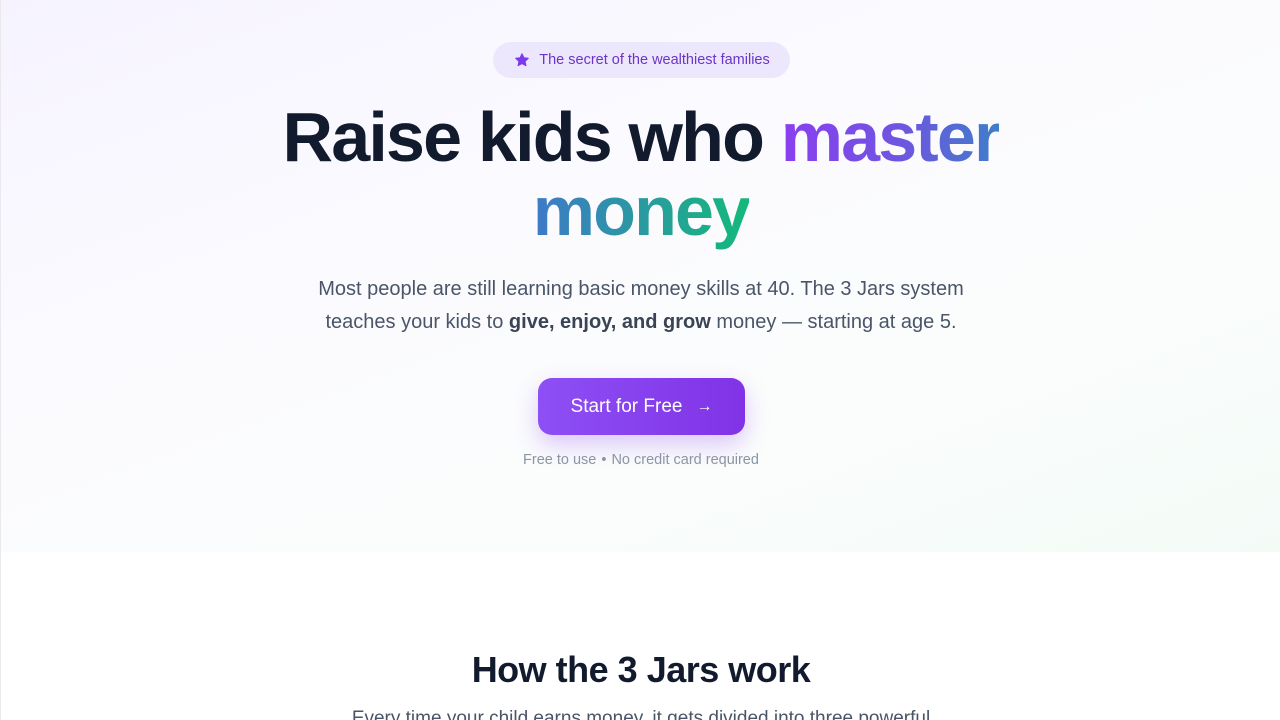 The width and height of the screenshot is (1280, 720). I want to click on subtitle-bold: give, enjoy, and grow, so click(609, 322).